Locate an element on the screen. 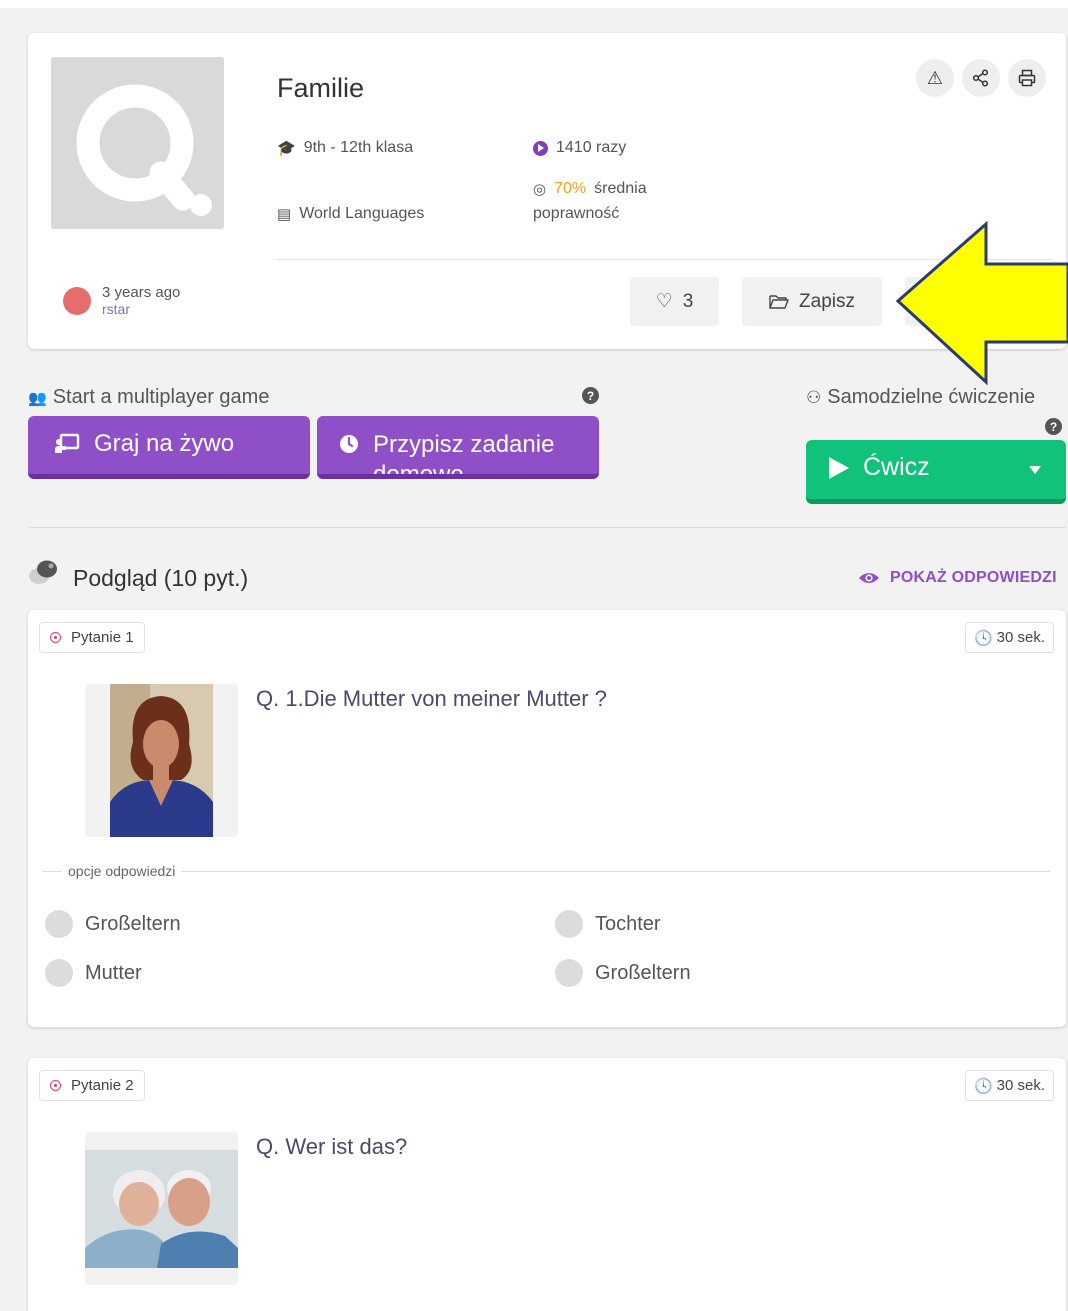 This screenshot has width=1068, height=1311. woman-portrait-image is located at coordinates (161, 760).